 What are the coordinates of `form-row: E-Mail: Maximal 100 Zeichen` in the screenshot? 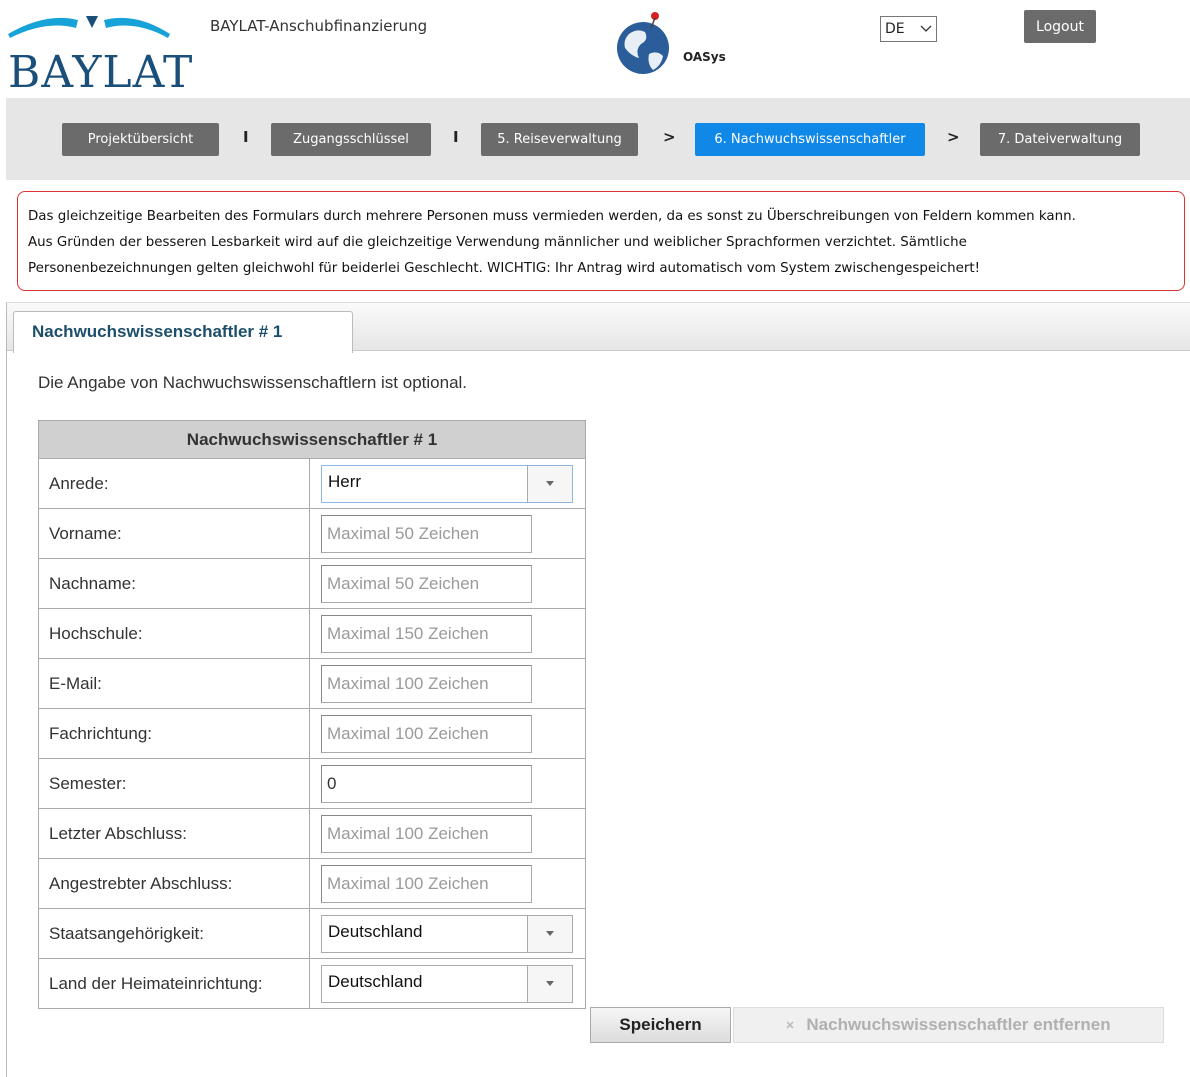 It's located at (312, 683).